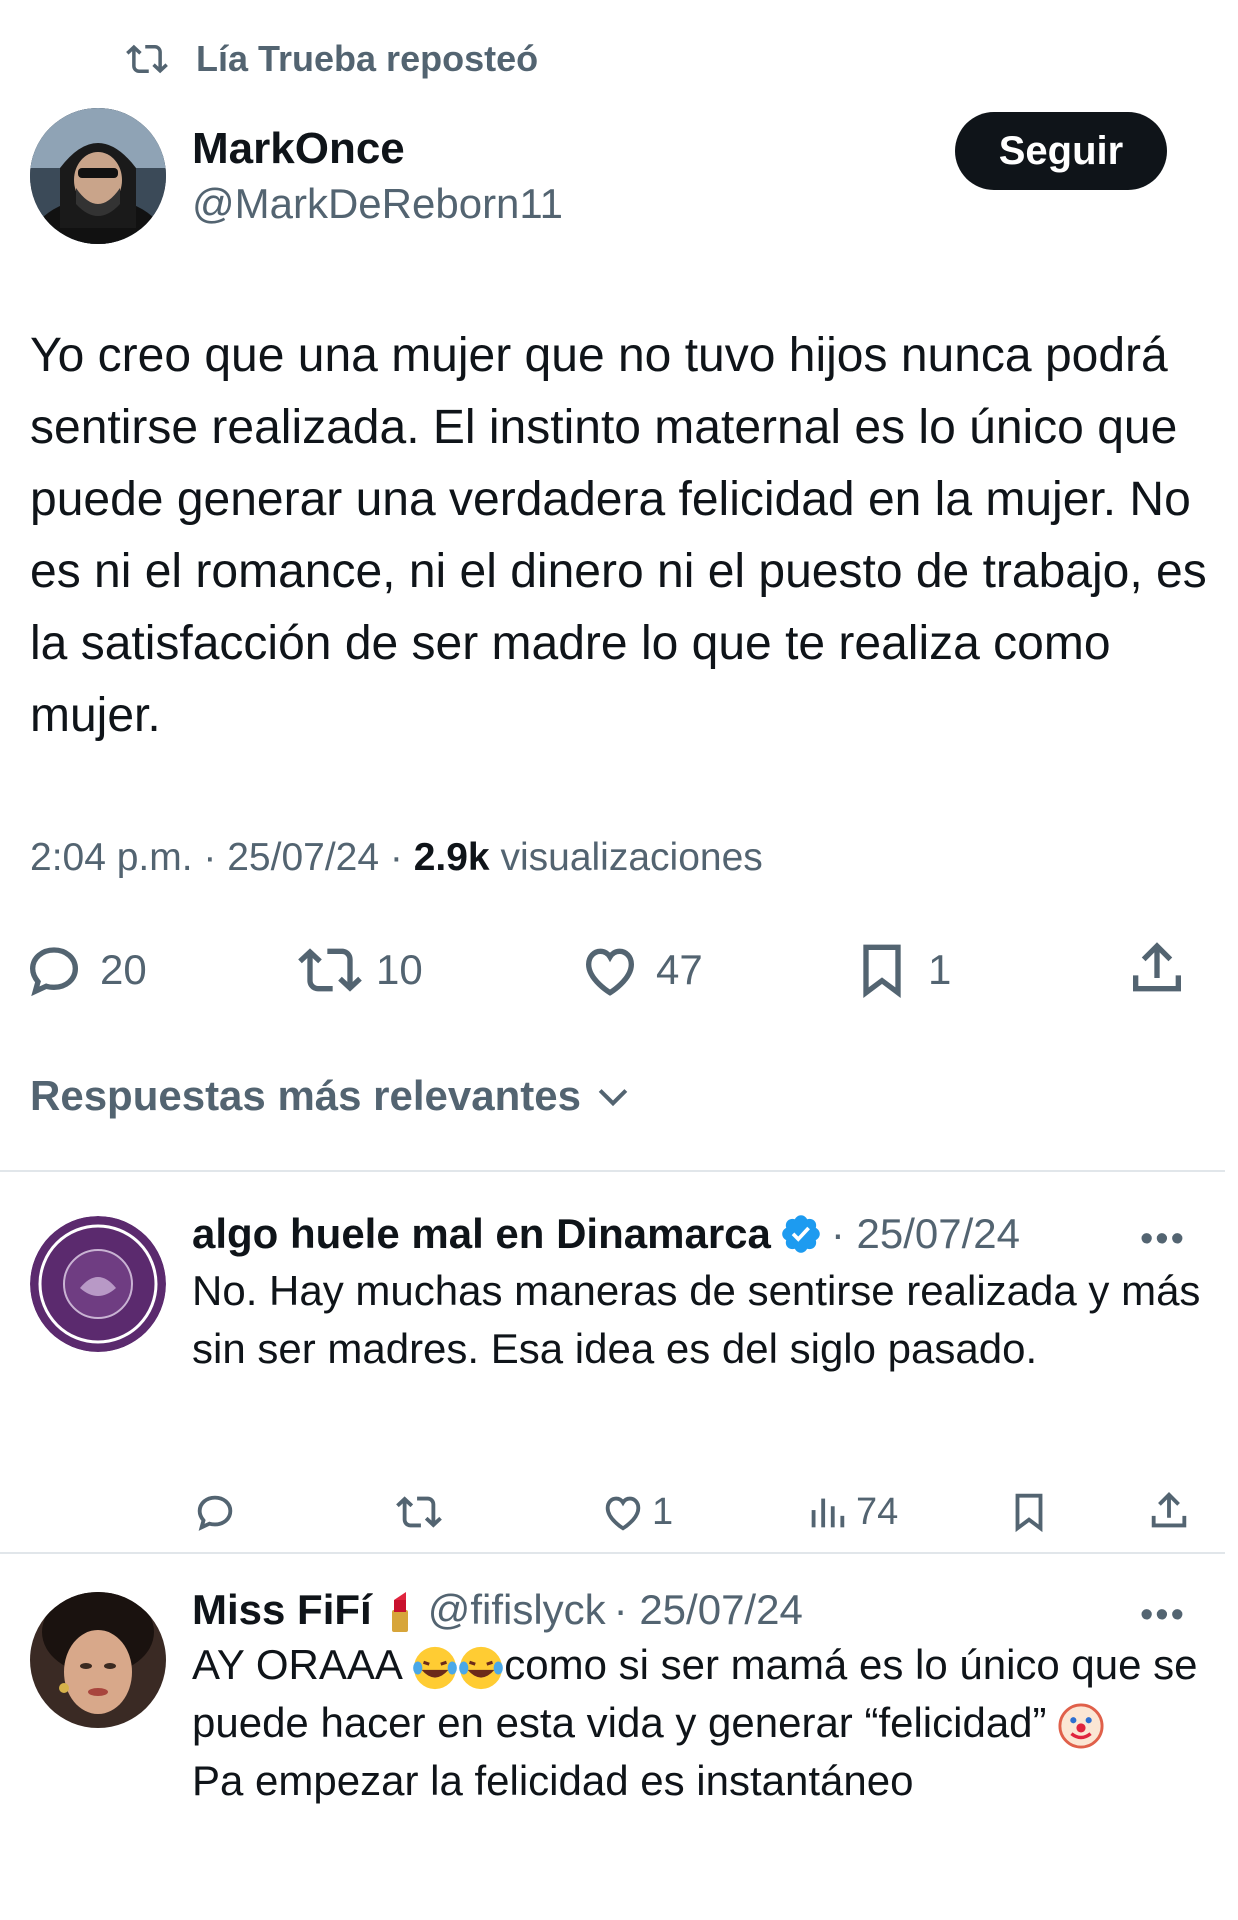  What do you see at coordinates (517, 1610) in the screenshot?
I see `reply-handle: @fifislyck` at bounding box center [517, 1610].